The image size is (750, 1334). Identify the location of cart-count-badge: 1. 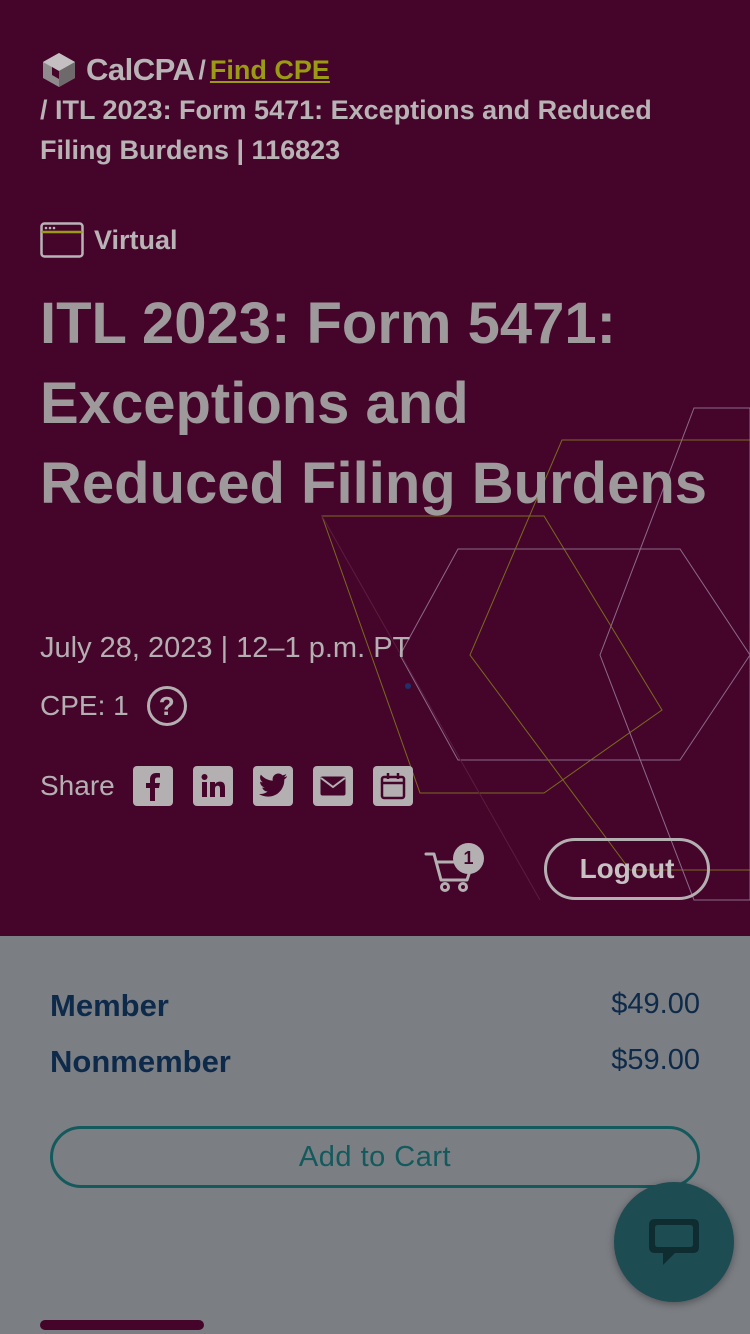
(468, 858).